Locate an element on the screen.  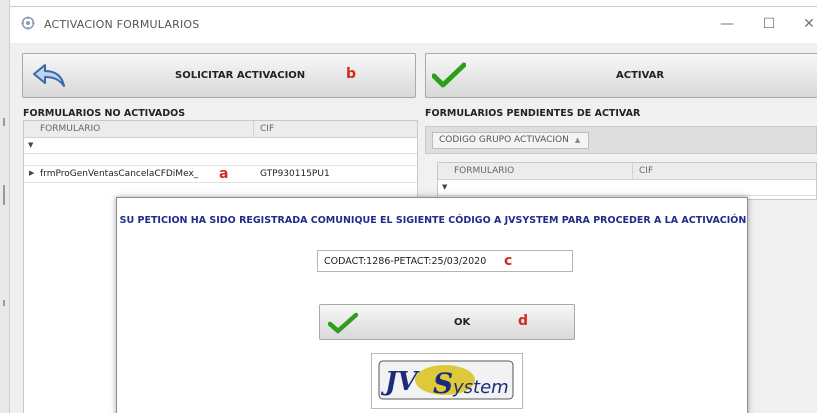
activation-code-value: CODACT:1286-PETACT:25/03/2020 is located at coordinates (405, 261).